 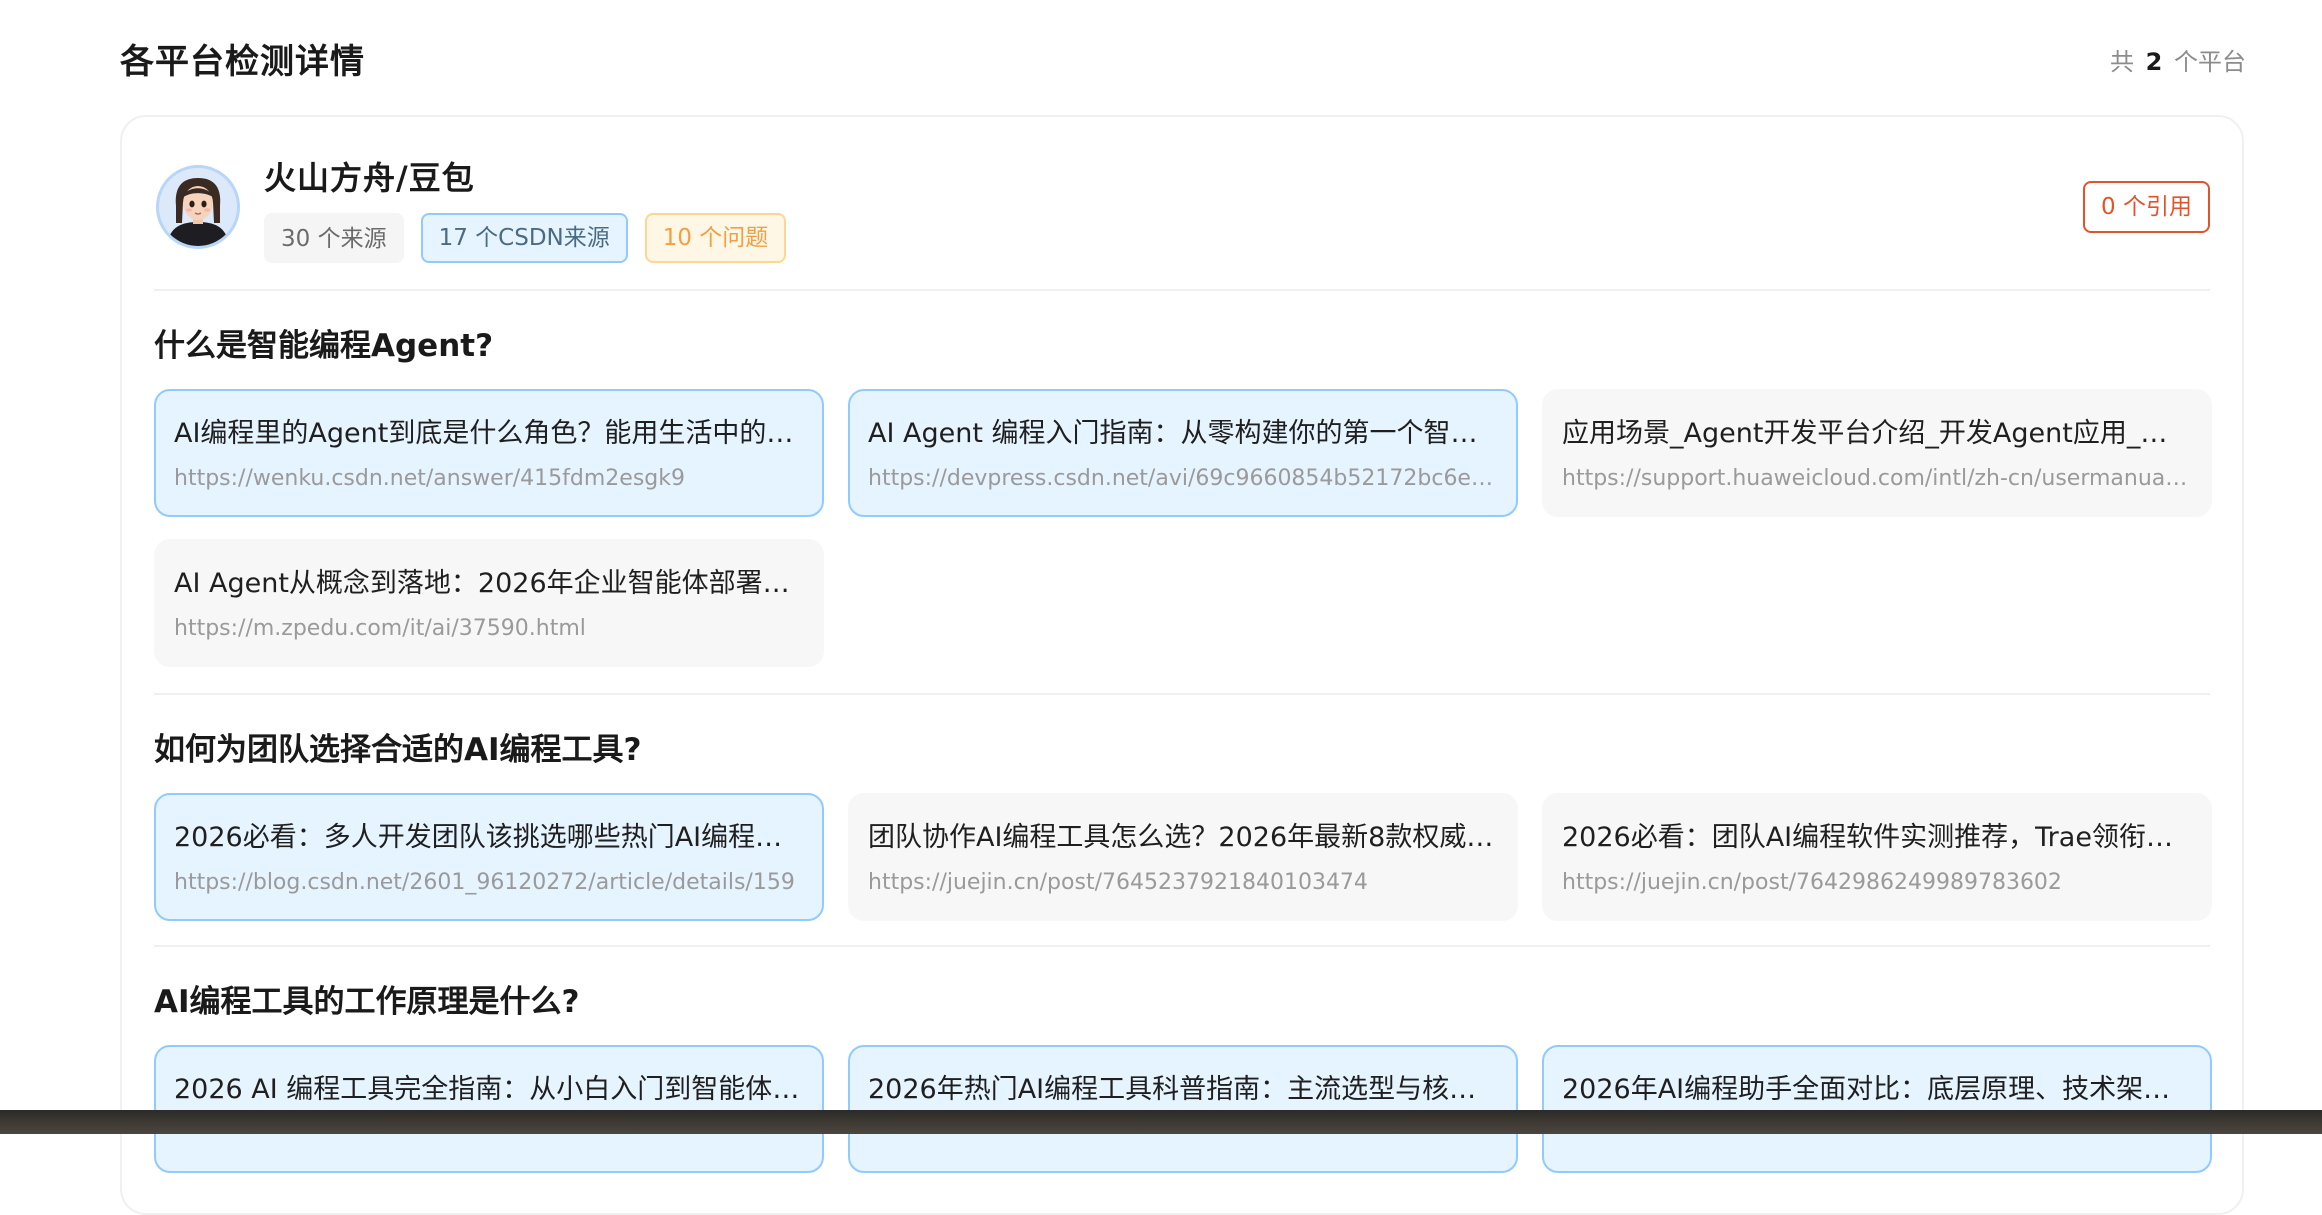 I want to click on source-title: 2026年AI编程助手全面对比：底层原理、技术架构解析, so click(x=1877, y=1089).